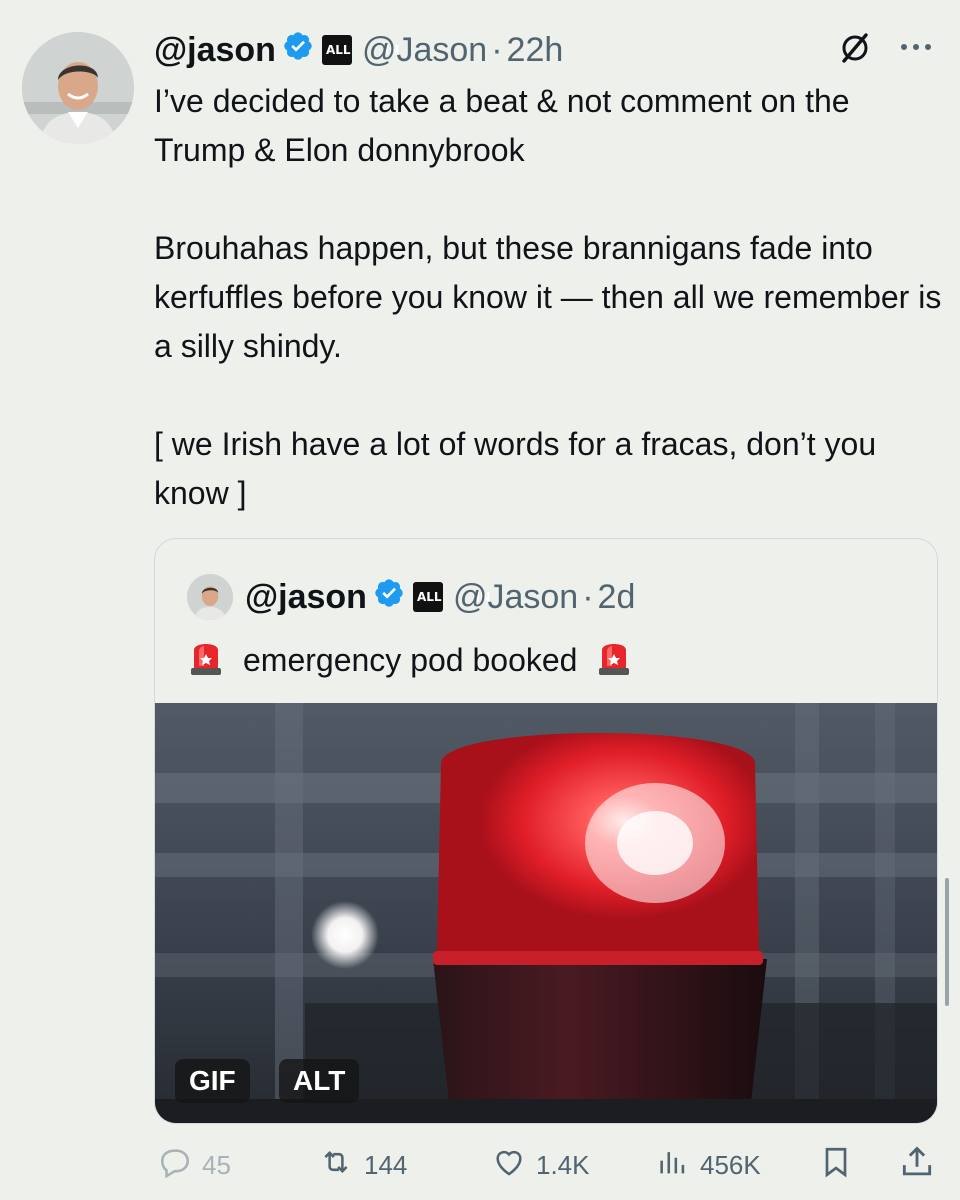 Image resolution: width=960 pixels, height=1200 pixels. Describe the element at coordinates (319, 1081) in the screenshot. I see `alt-text-button: ALT` at that location.